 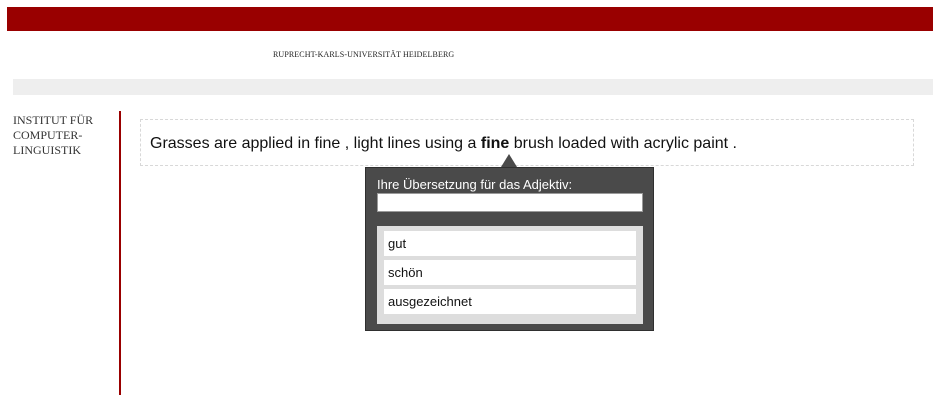 I want to click on institute-line-1: INSTITUT FÜR, so click(x=53, y=120).